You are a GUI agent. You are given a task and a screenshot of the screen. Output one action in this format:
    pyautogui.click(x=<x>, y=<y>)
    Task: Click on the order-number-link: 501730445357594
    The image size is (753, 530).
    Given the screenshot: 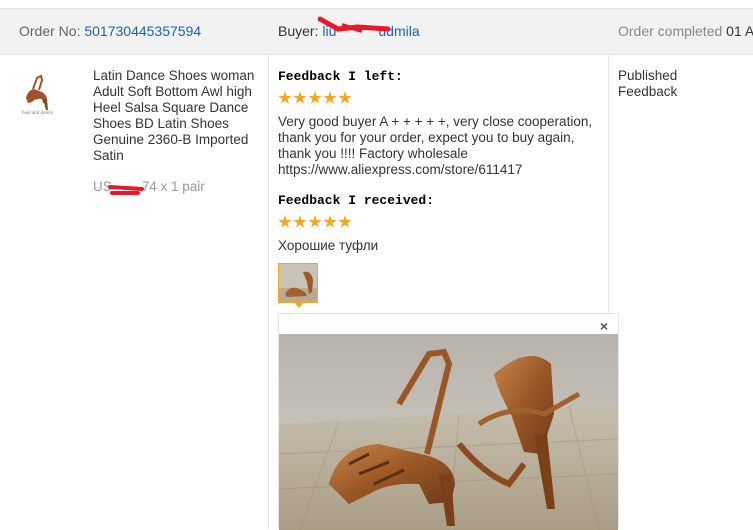 What is the action you would take?
    pyautogui.click(x=142, y=31)
    